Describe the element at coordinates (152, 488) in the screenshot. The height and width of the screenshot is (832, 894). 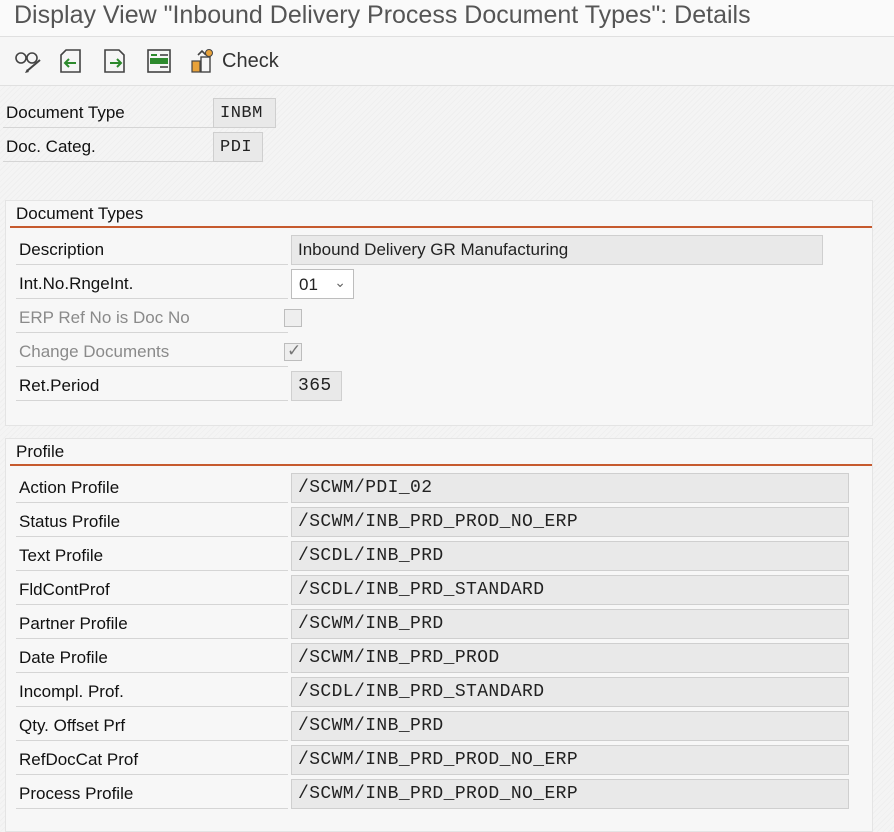
I see `profile-row-label: Action Profile` at that location.